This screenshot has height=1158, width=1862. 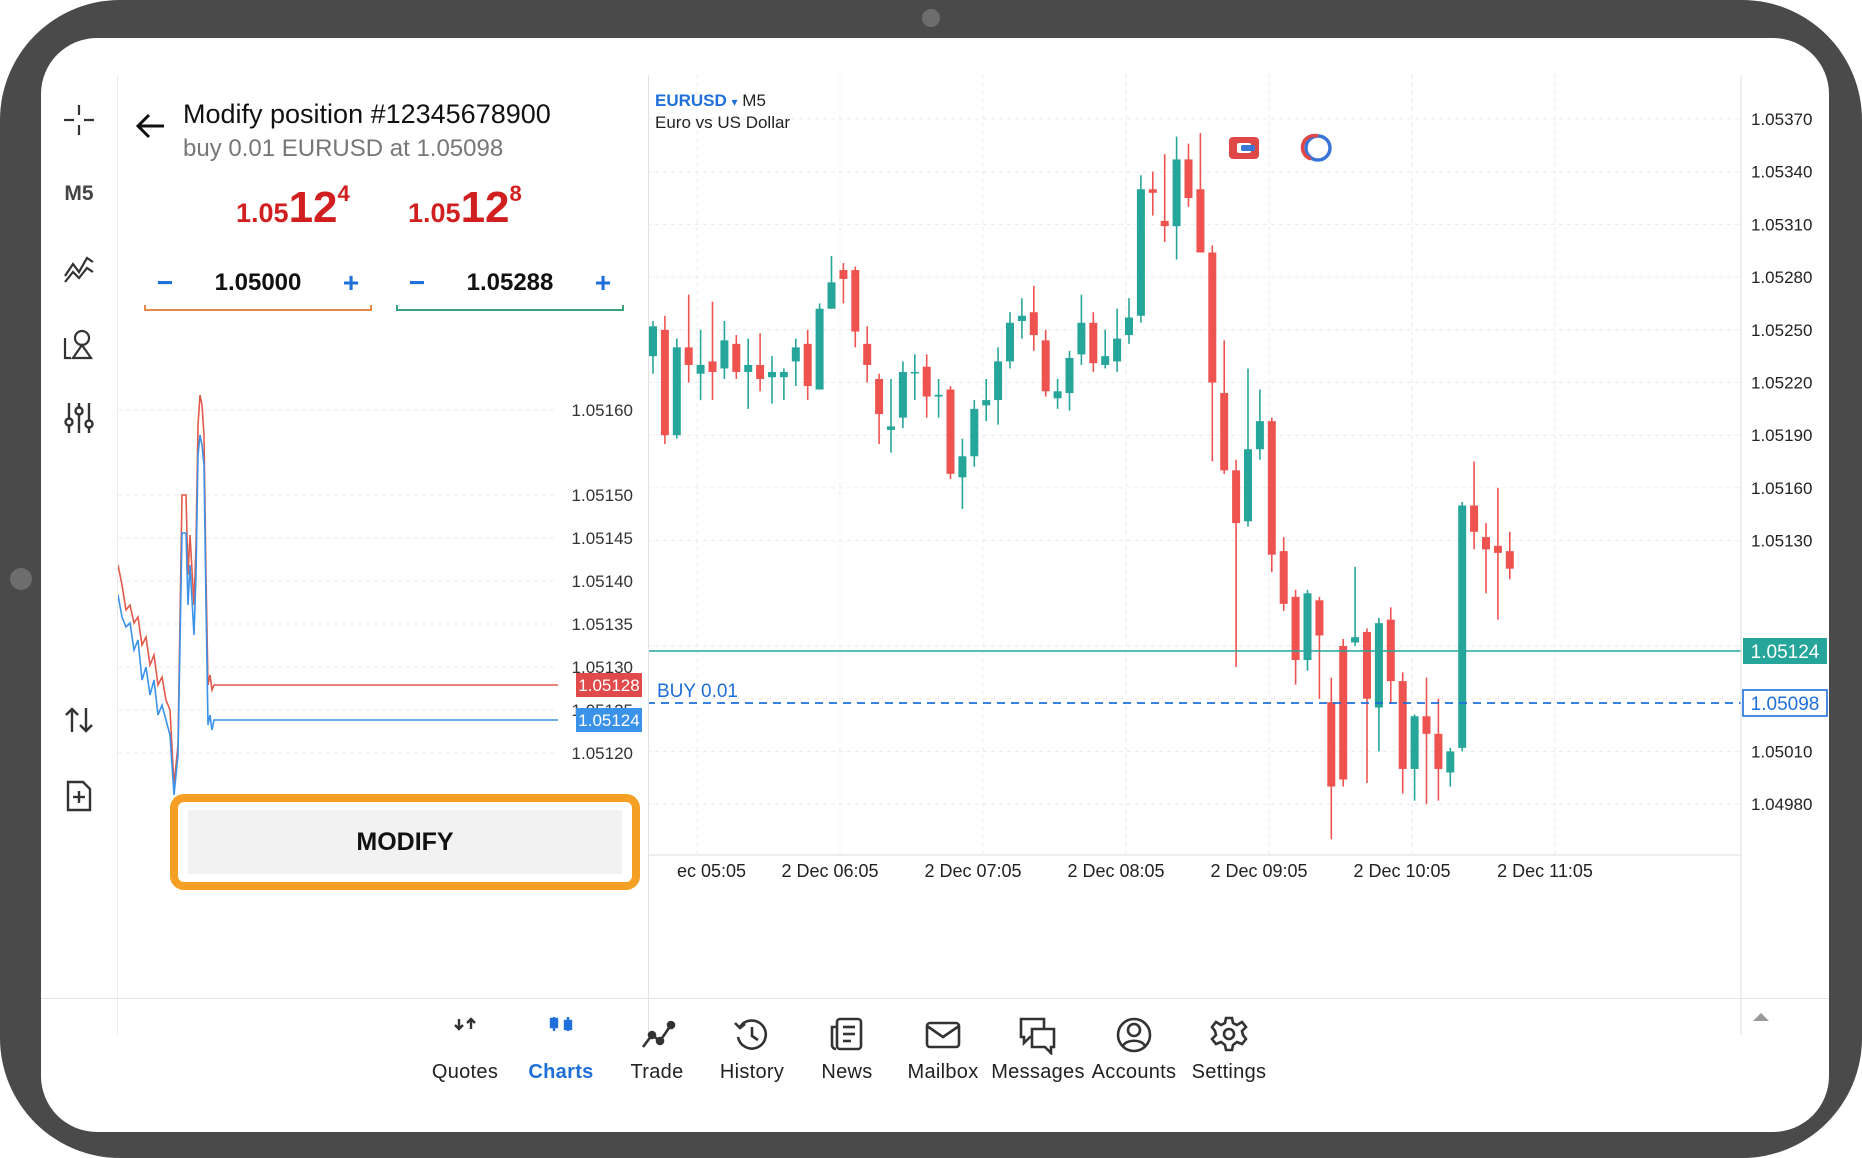 I want to click on crosshair-icon, so click(x=79, y=120).